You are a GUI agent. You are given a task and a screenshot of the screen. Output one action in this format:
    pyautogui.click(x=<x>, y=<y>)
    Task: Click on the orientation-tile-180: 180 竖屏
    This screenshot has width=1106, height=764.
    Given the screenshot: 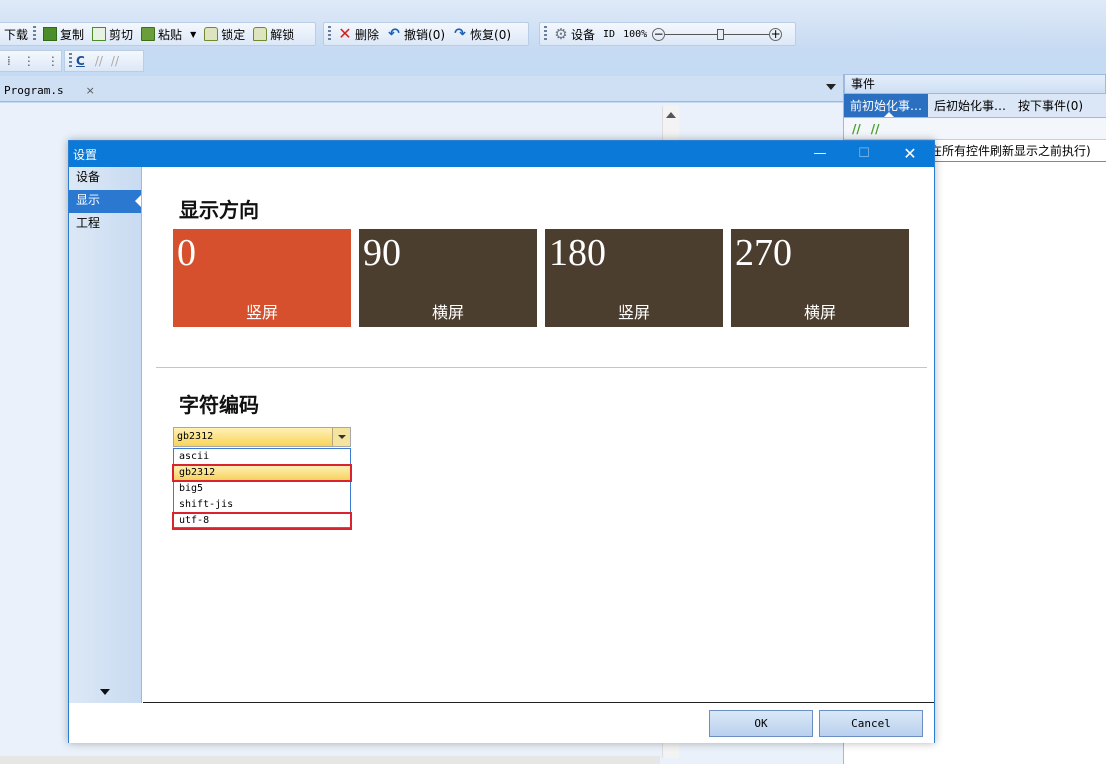 What is the action you would take?
    pyautogui.click(x=634, y=278)
    